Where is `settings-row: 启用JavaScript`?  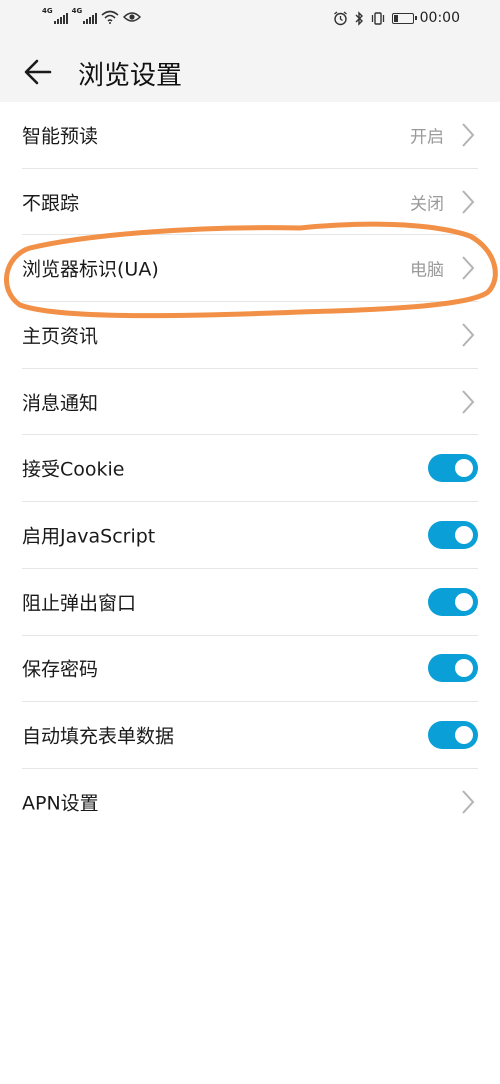 settings-row: 启用JavaScript is located at coordinates (250, 535).